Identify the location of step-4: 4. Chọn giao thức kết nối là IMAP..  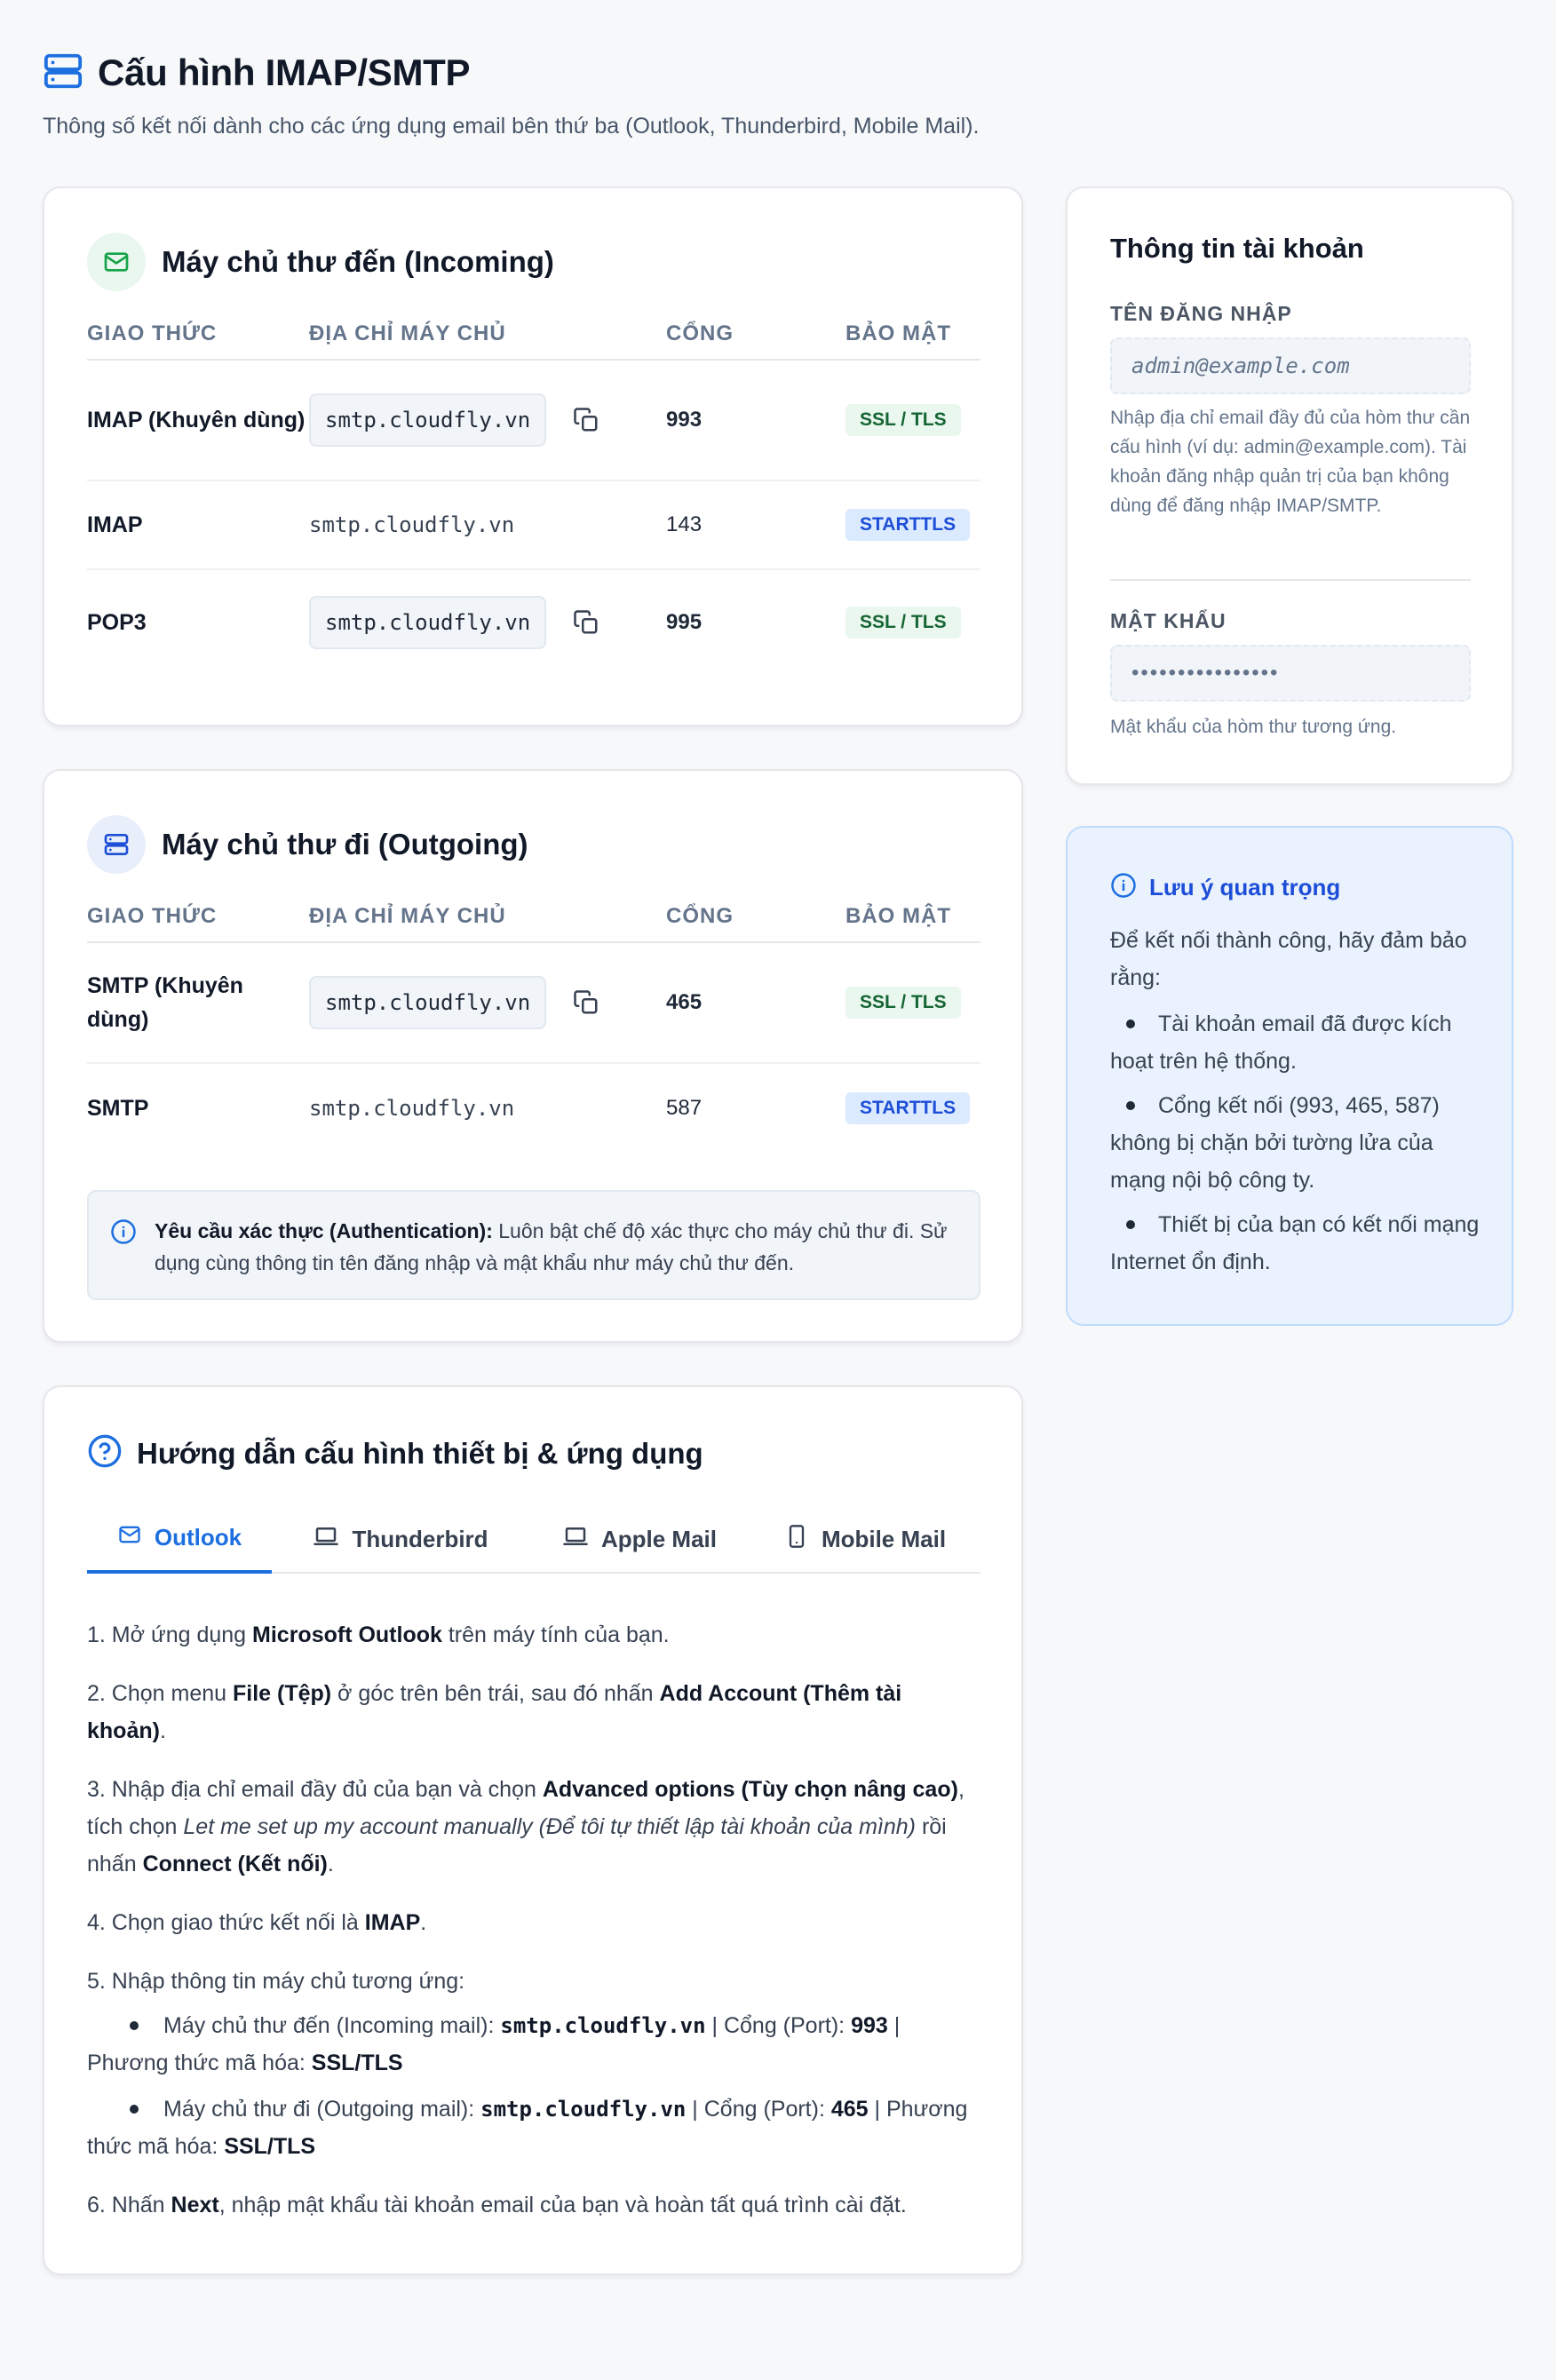
(257, 1922).